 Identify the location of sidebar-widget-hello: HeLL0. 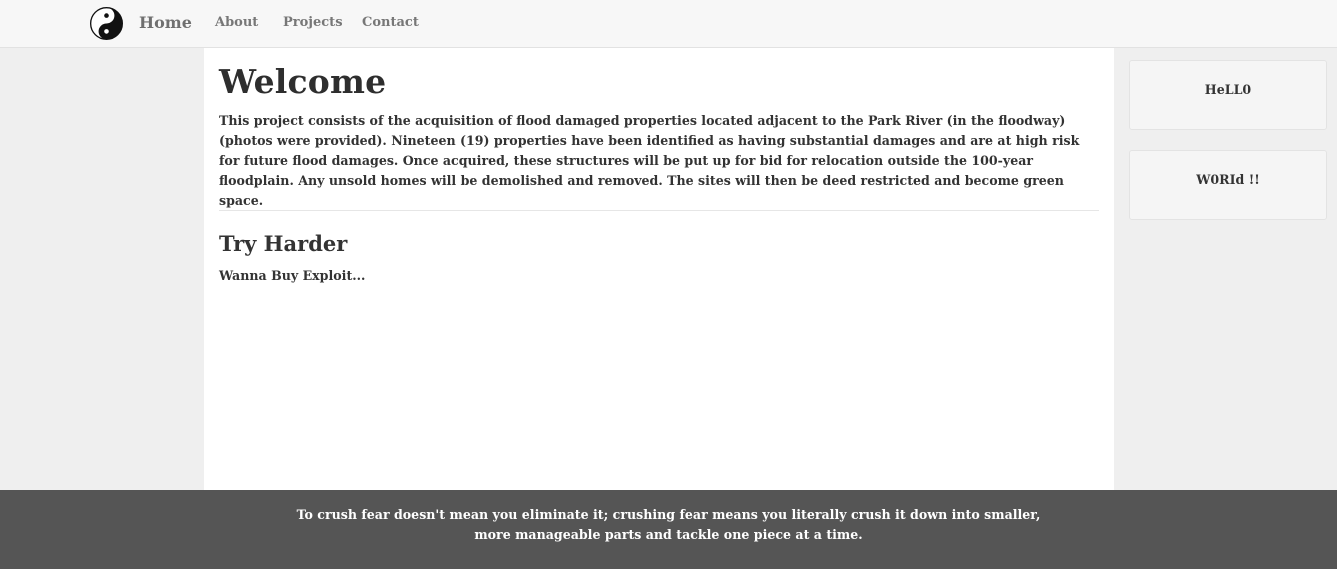
(1228, 95).